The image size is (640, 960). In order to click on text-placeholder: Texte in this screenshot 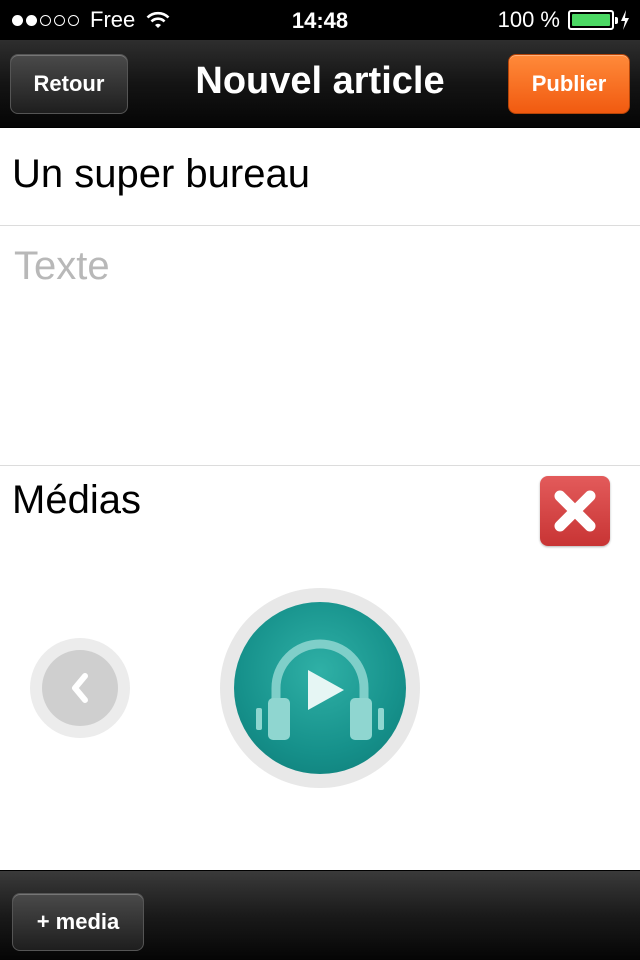, I will do `click(62, 266)`.